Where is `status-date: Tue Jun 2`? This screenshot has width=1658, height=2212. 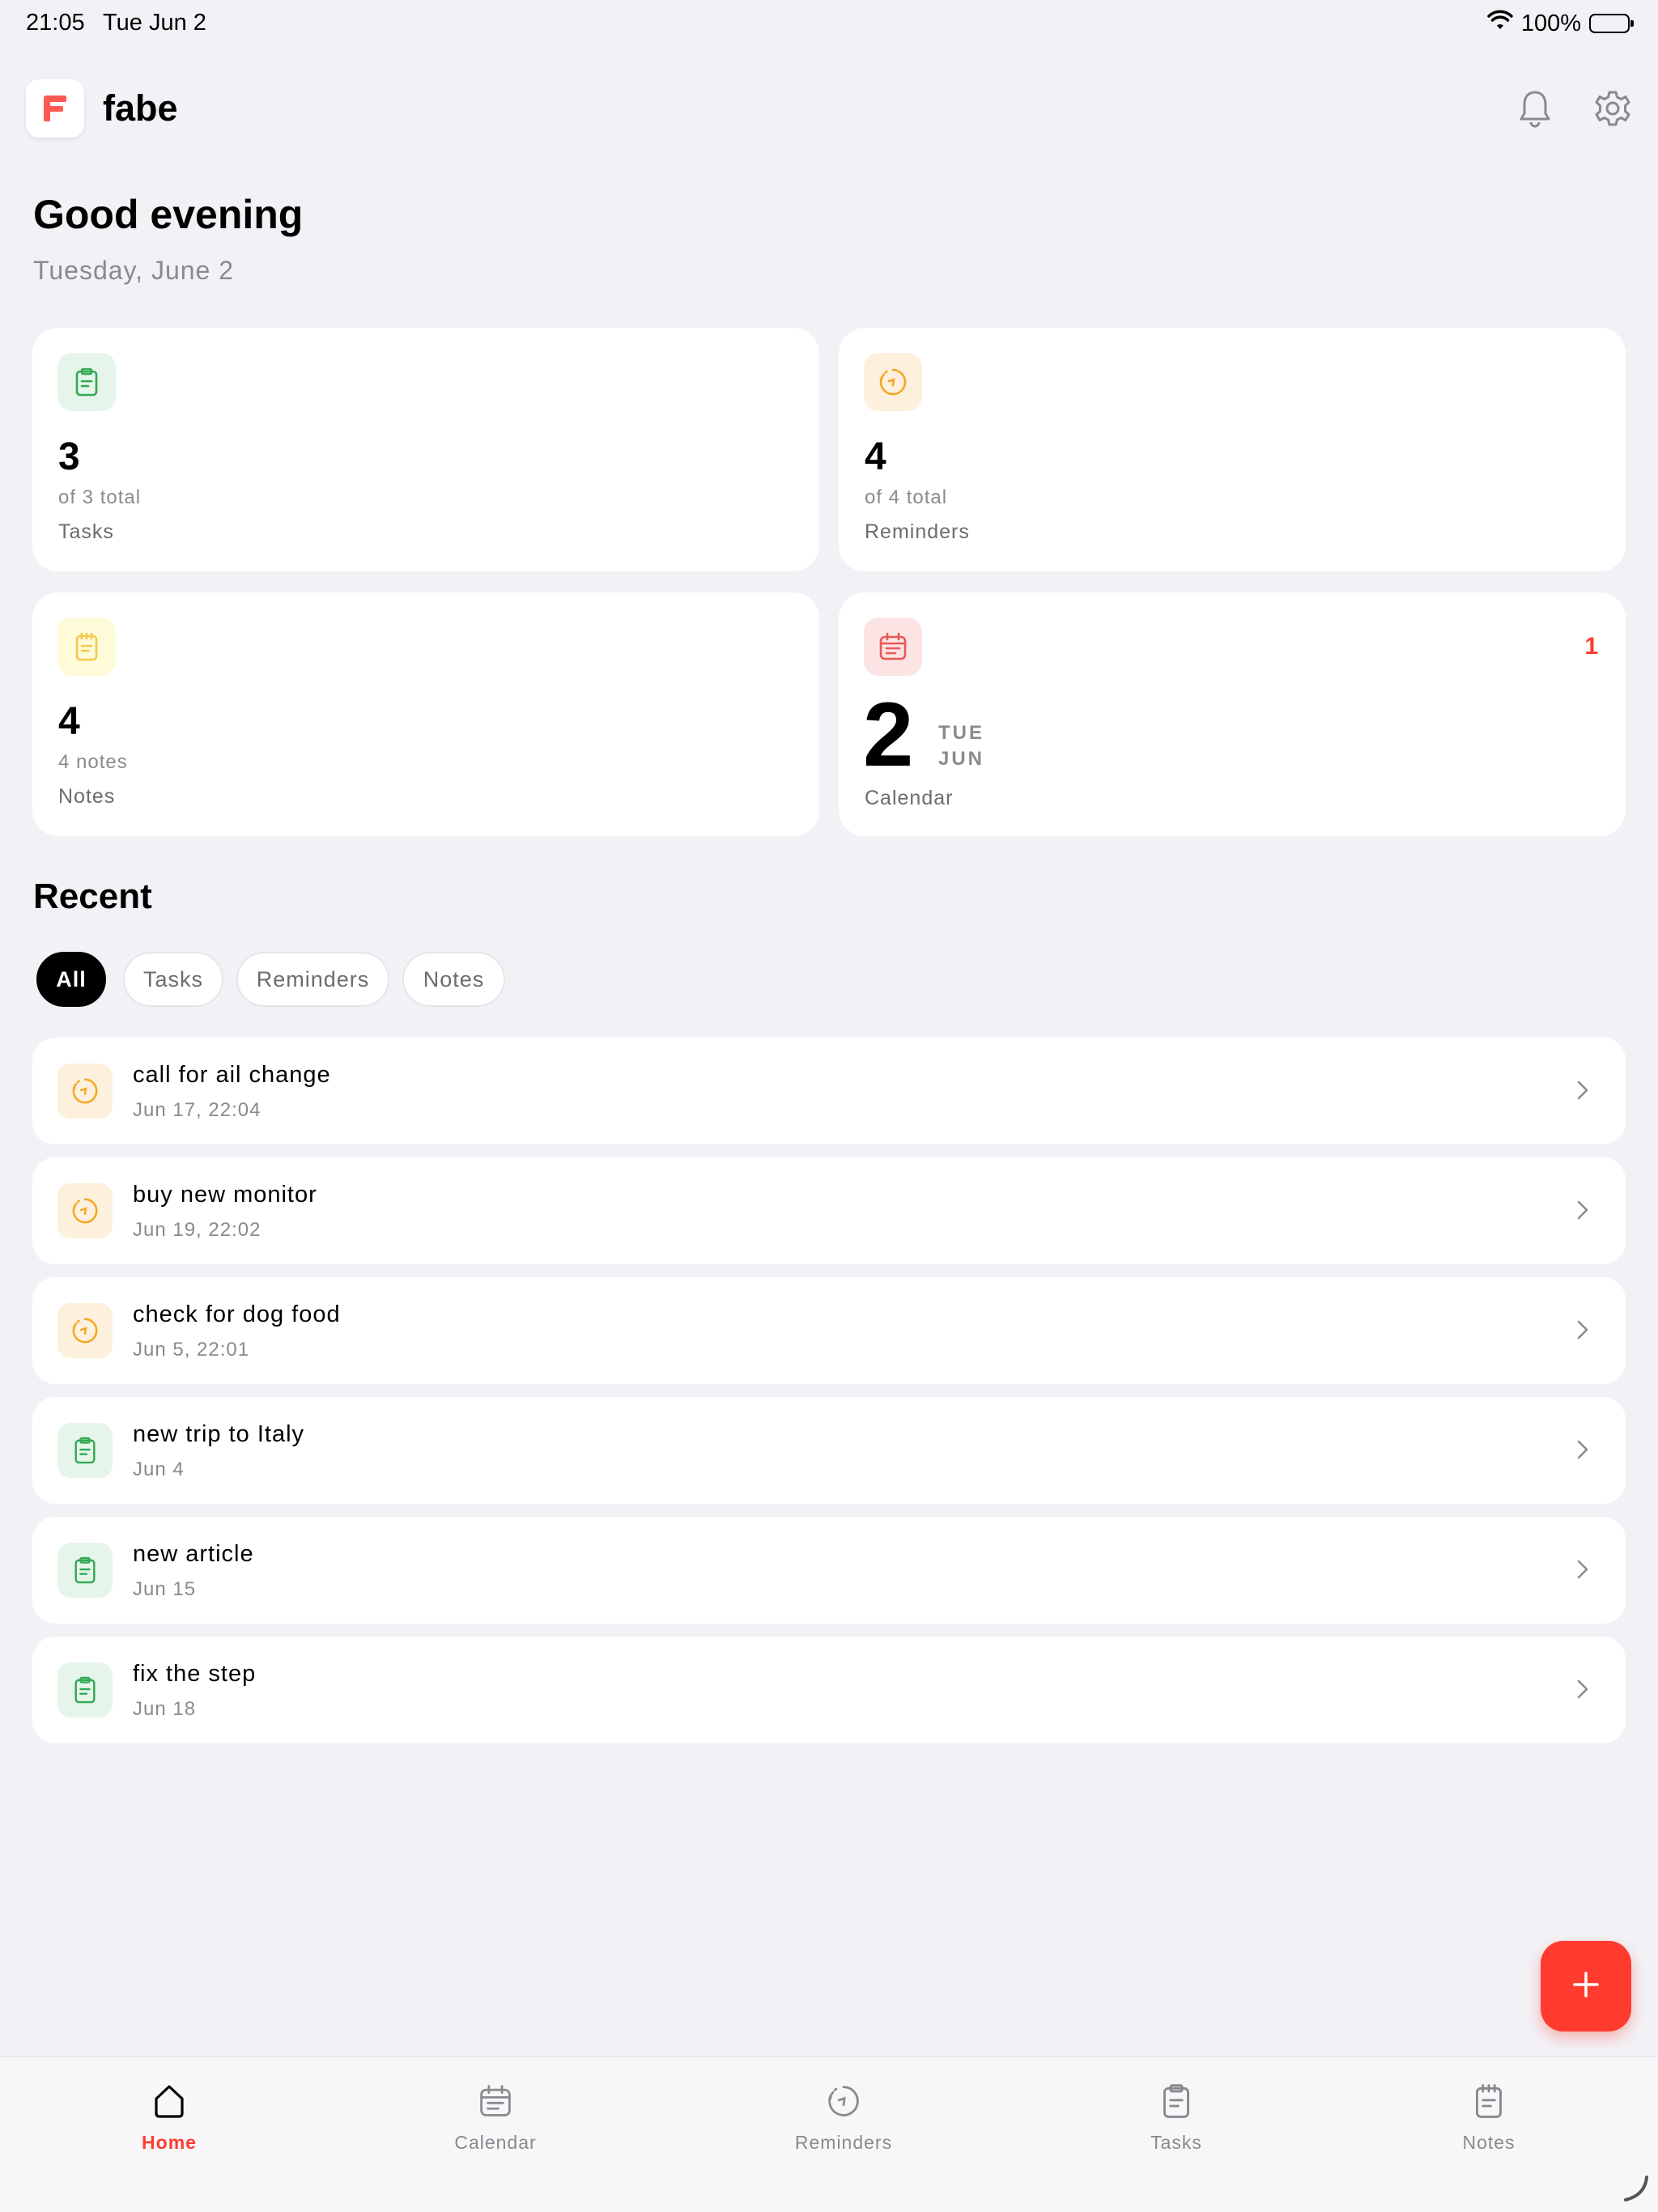 status-date: Tue Jun 2 is located at coordinates (154, 23).